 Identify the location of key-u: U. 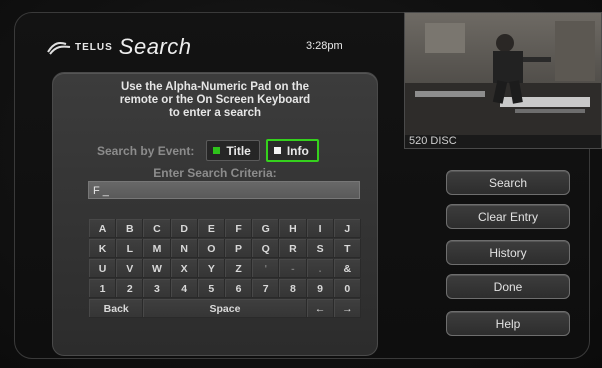
(103, 268).